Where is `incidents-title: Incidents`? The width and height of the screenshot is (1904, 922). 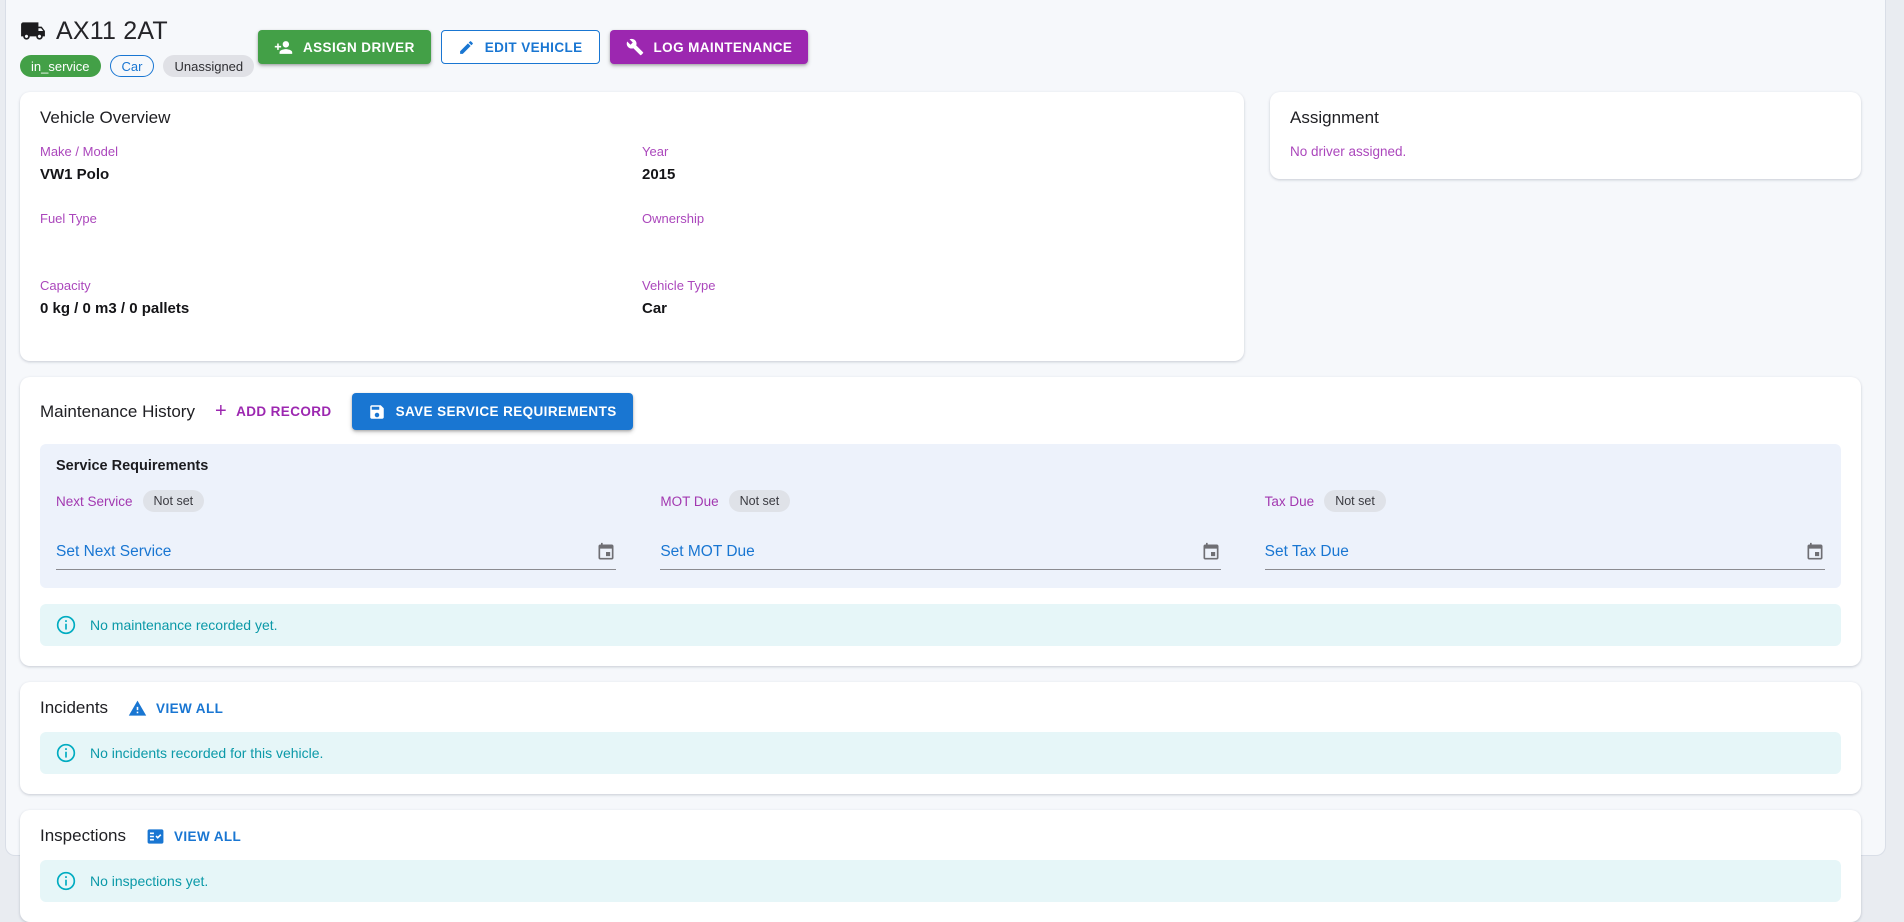
incidents-title: Incidents is located at coordinates (74, 707).